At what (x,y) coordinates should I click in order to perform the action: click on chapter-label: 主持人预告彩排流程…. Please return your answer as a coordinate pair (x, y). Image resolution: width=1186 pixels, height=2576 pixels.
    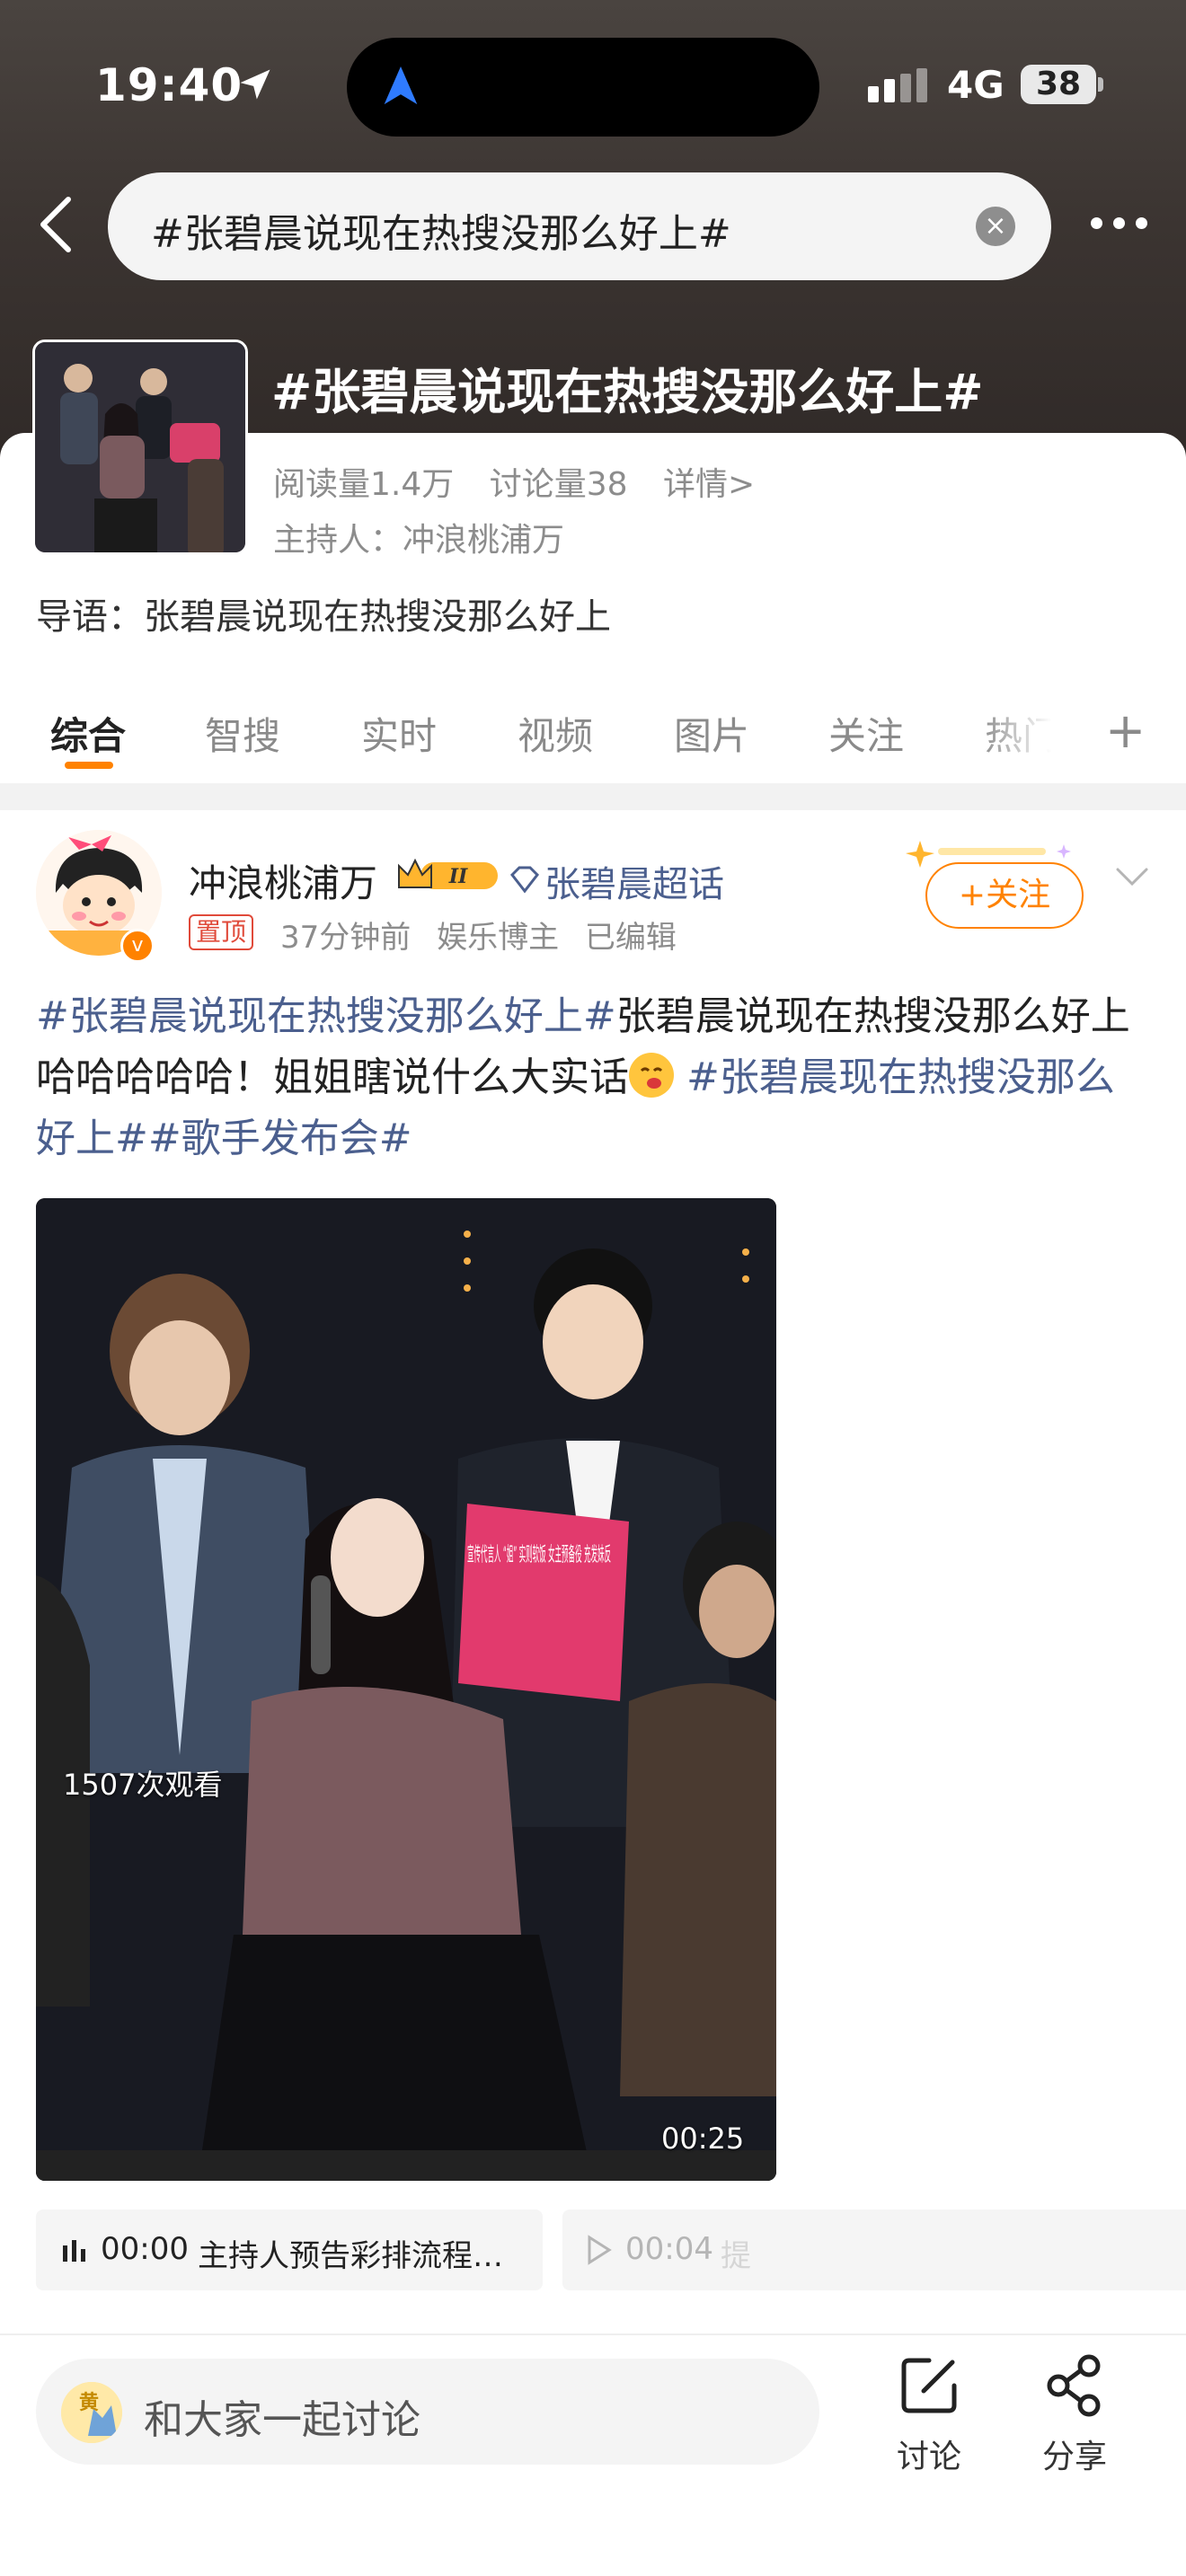
    Looking at the image, I should click on (350, 2256).